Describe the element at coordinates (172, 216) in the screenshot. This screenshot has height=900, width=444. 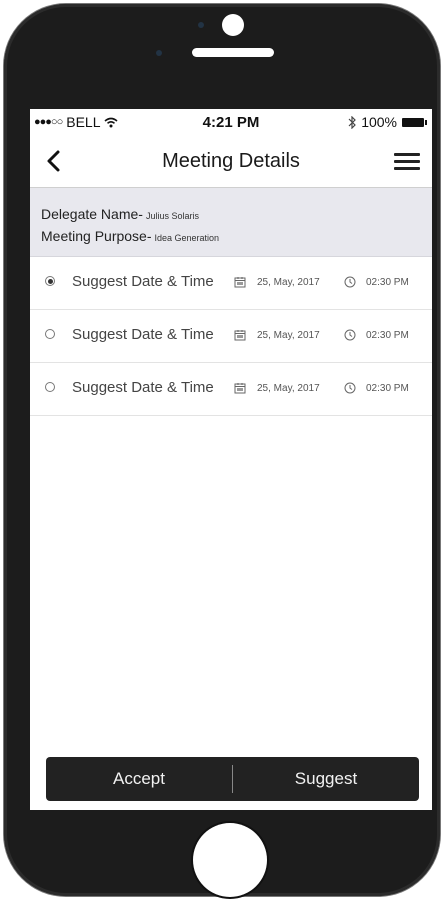
I see `delegate-value: Julius Solaris` at that location.